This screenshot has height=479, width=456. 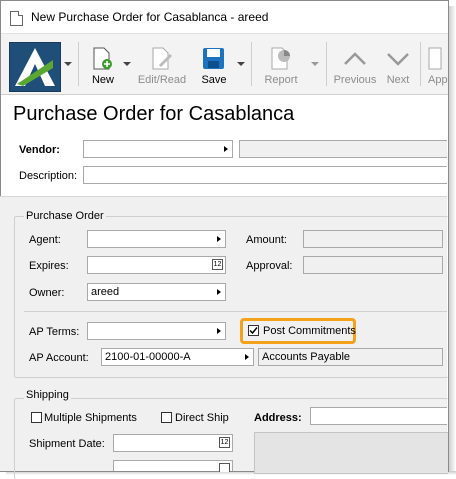 I want to click on address-display-box, so click(x=351, y=453).